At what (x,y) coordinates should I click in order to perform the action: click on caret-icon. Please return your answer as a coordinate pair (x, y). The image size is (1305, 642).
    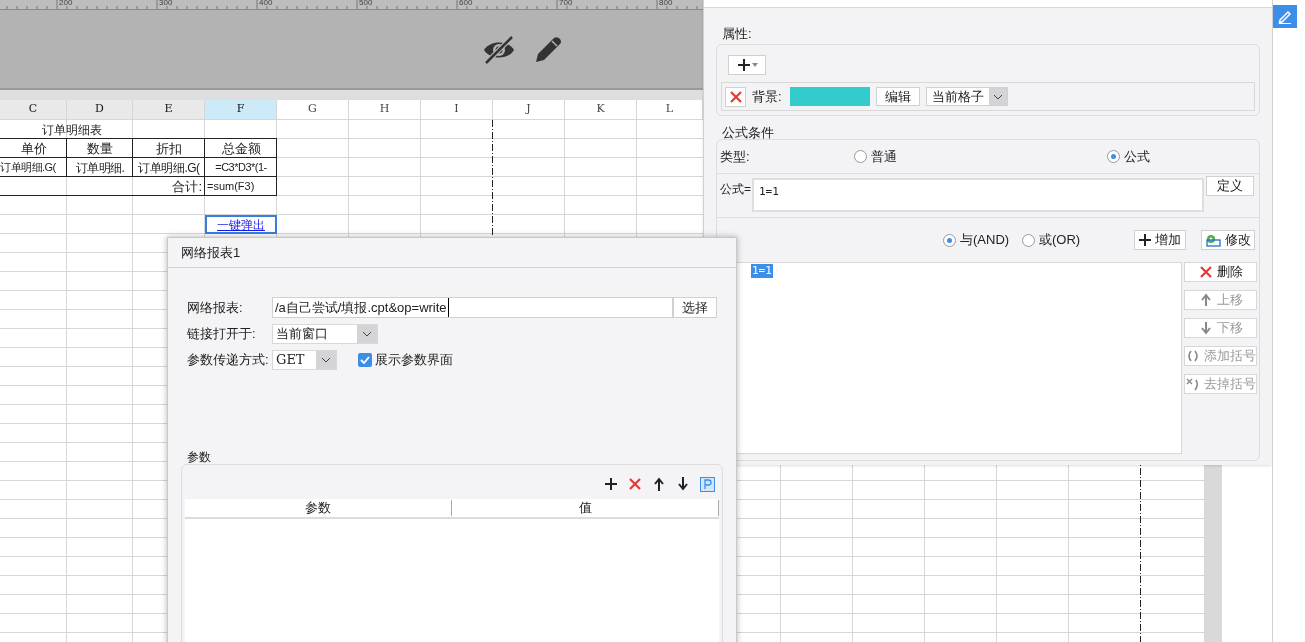
    Looking at the image, I should click on (754, 65).